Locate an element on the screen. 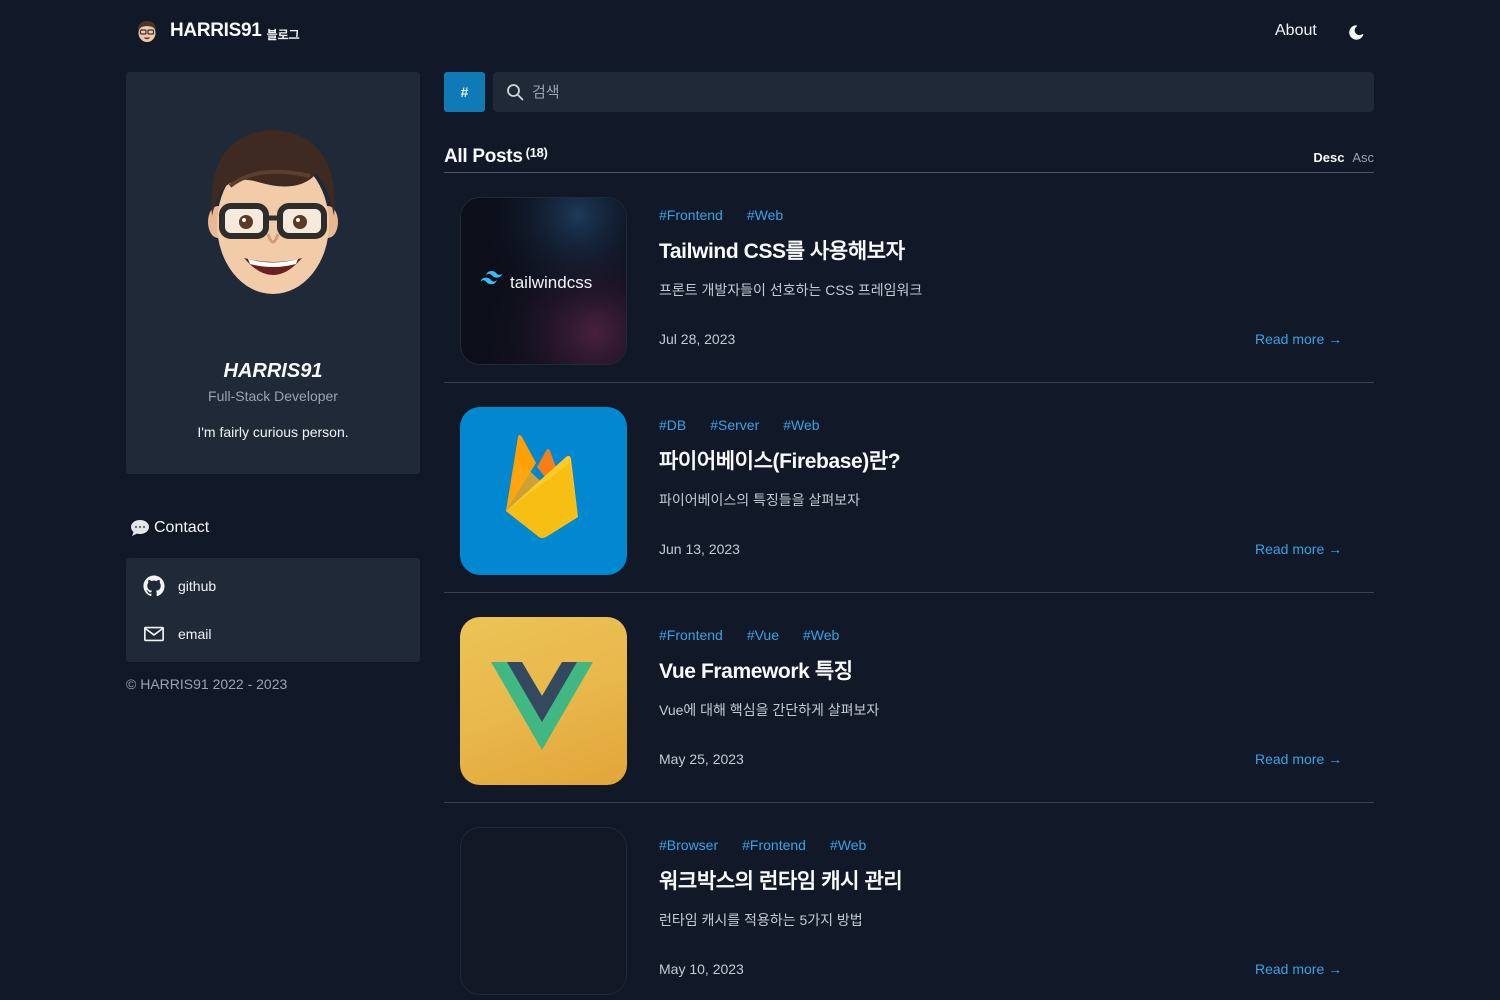 Image resolution: width=1500 pixels, height=1000 pixels. post-tag: #DB is located at coordinates (672, 425).